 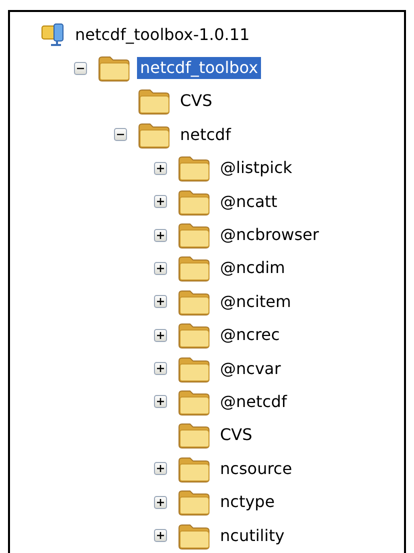 What do you see at coordinates (247, 502) in the screenshot?
I see `tree-item-label: nctype` at bounding box center [247, 502].